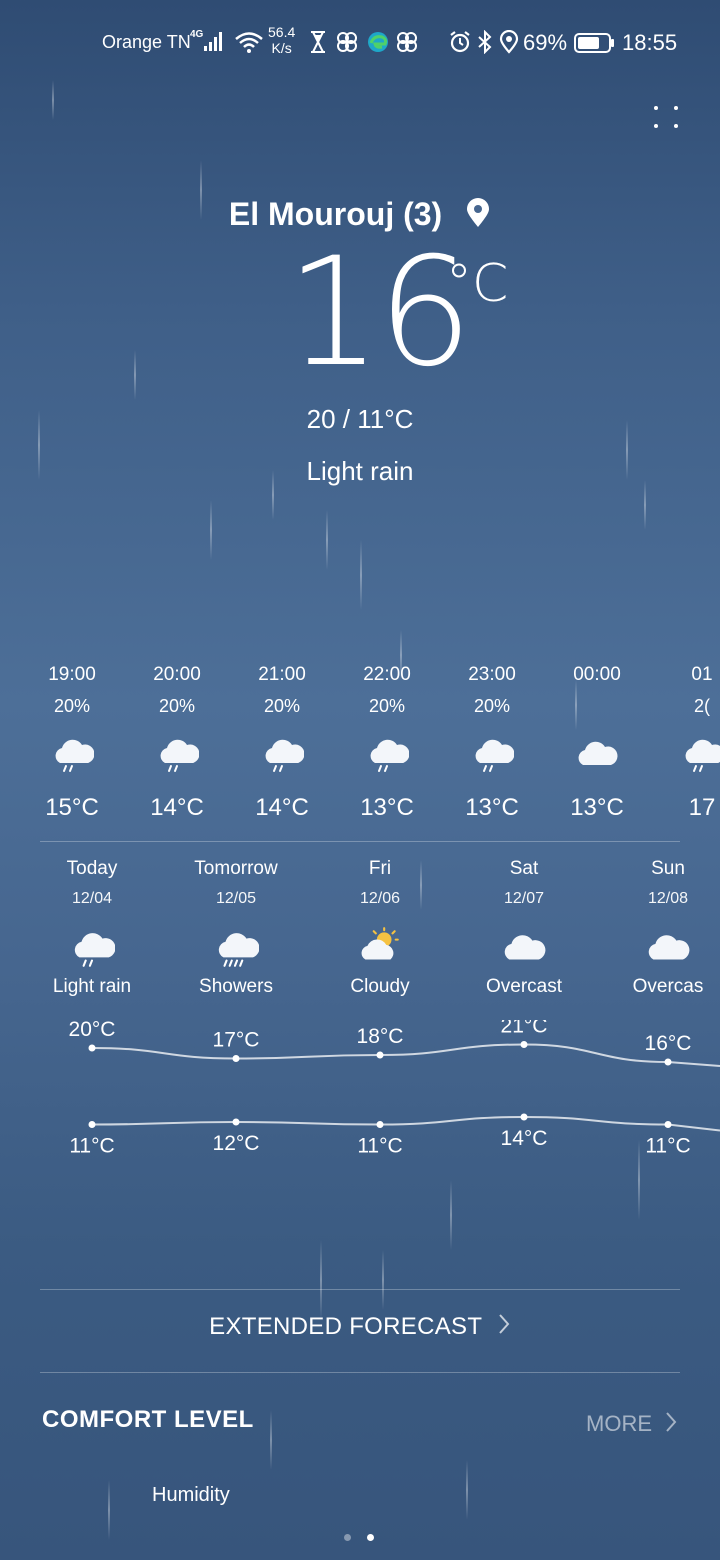  What do you see at coordinates (668, 868) in the screenshot?
I see `day-name: Sun` at bounding box center [668, 868].